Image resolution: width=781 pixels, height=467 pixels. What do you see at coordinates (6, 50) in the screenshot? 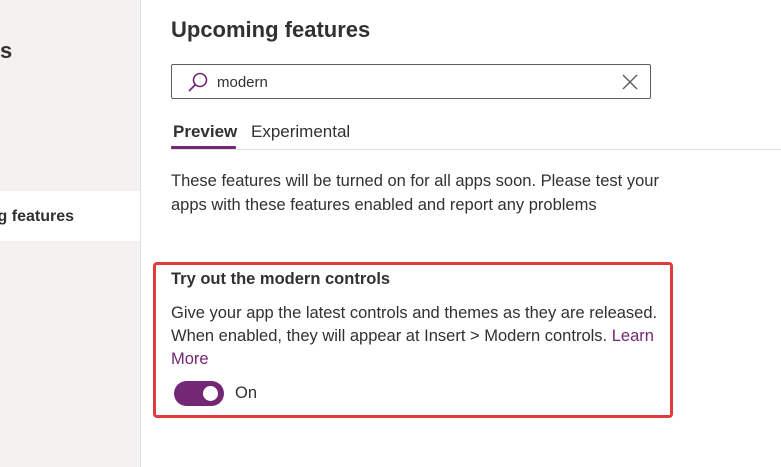
I see `sidebar-heading: s` at bounding box center [6, 50].